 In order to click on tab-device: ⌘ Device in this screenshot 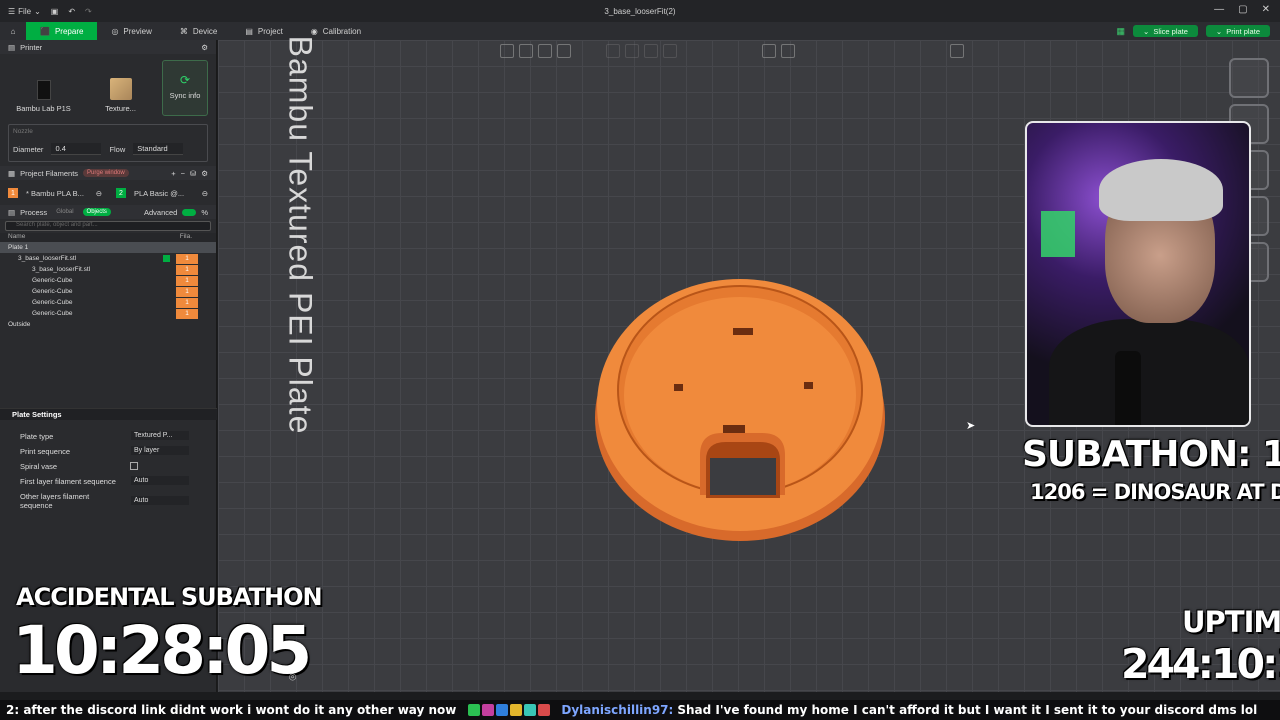, I will do `click(198, 31)`.